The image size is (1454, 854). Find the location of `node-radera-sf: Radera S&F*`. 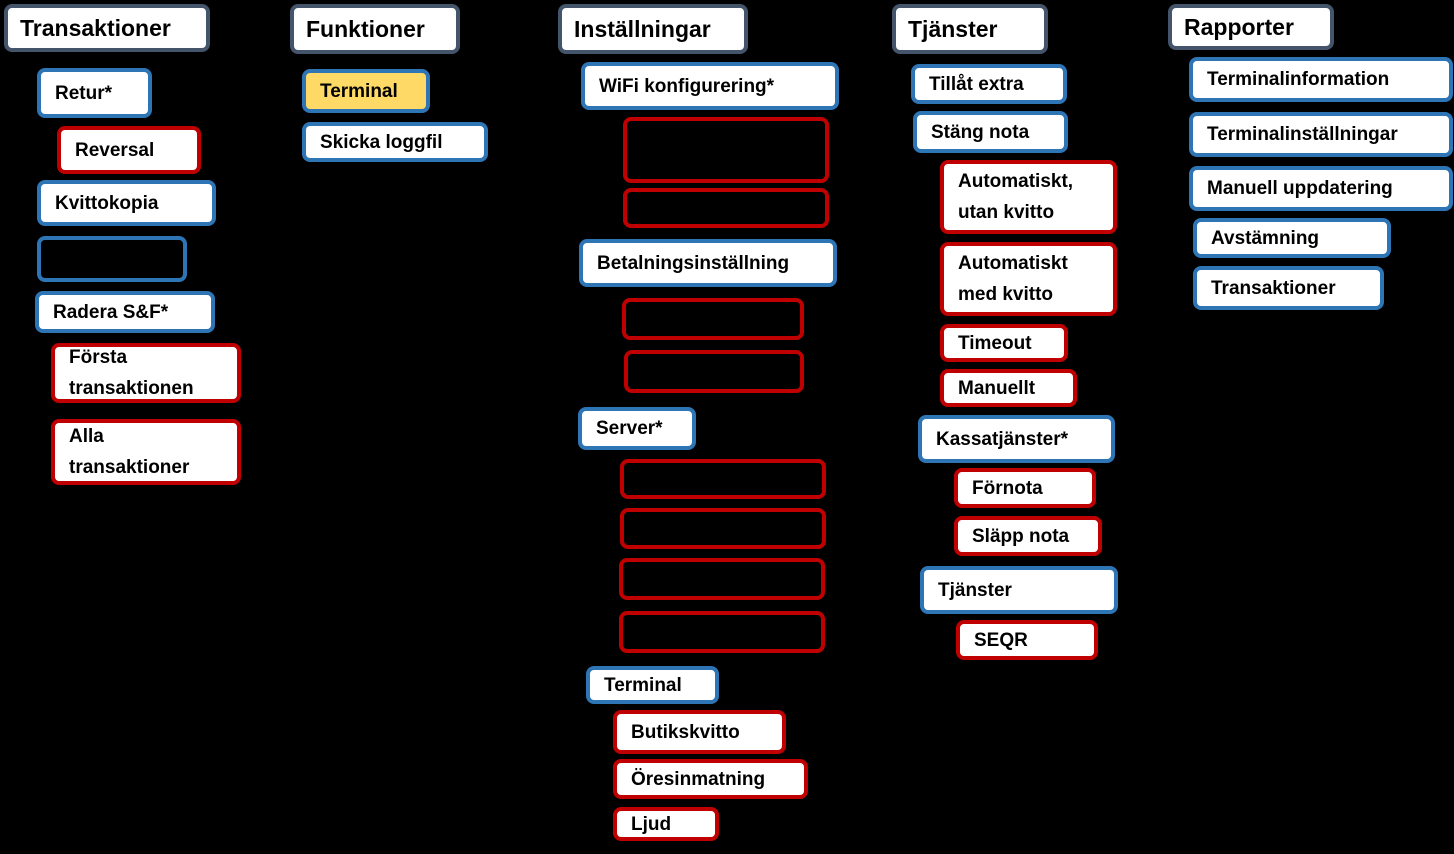

node-radera-sf: Radera S&F* is located at coordinates (125, 312).